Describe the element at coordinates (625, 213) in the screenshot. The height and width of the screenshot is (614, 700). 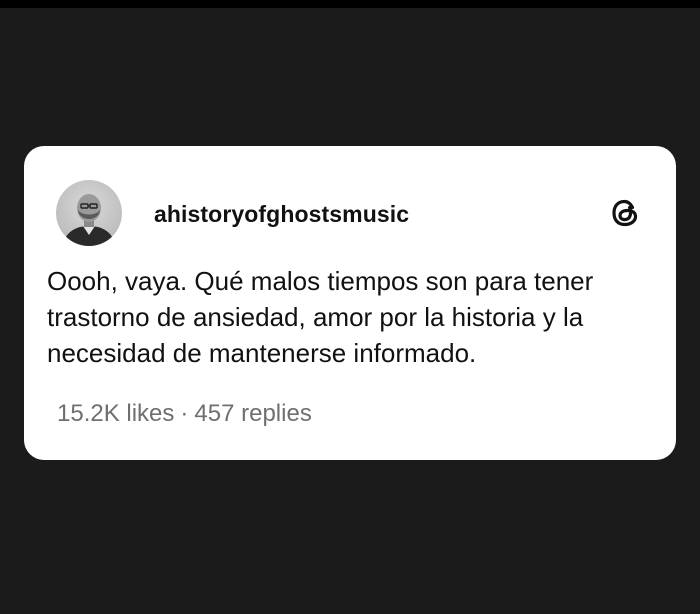
I see `threads-icon` at that location.